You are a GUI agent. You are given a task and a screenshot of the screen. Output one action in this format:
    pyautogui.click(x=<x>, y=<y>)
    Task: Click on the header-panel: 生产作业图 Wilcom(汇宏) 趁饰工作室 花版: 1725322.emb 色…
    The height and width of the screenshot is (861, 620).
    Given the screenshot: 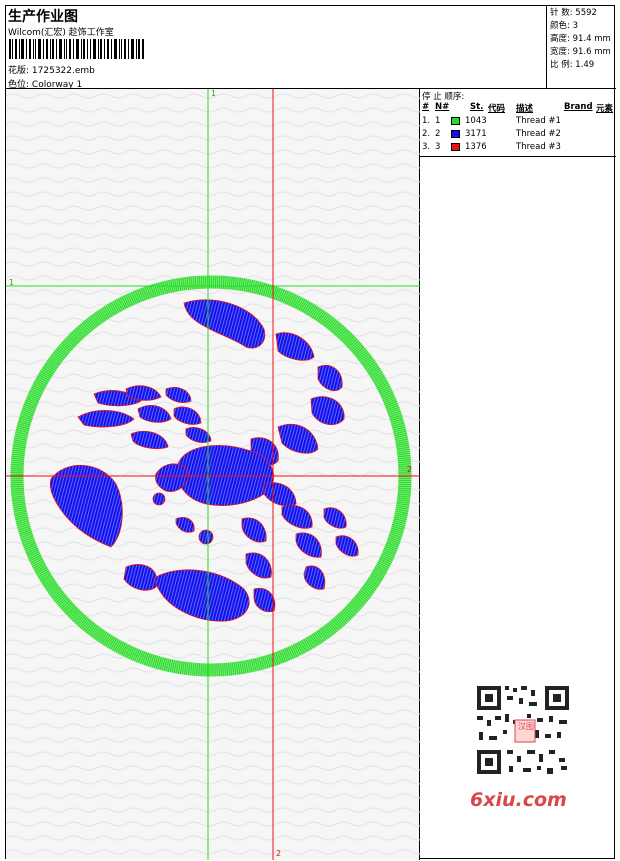 What is the action you would take?
    pyautogui.click(x=276, y=48)
    